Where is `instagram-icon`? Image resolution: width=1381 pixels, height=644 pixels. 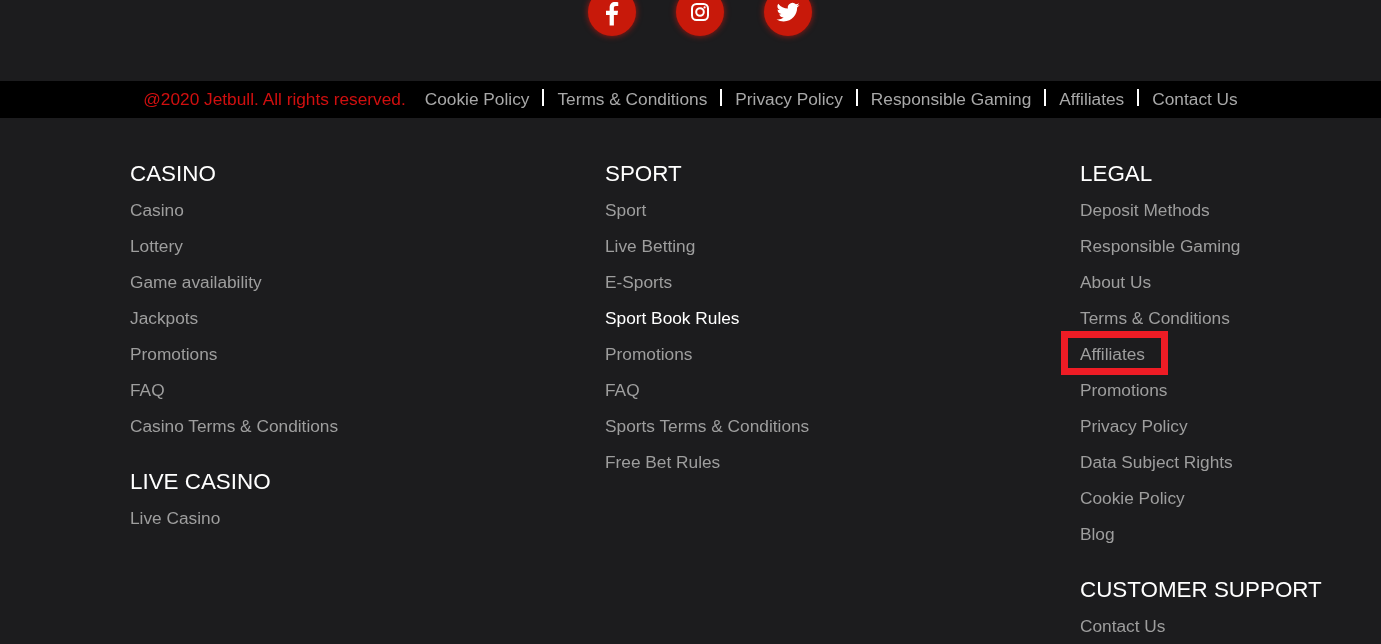 instagram-icon is located at coordinates (699, 18).